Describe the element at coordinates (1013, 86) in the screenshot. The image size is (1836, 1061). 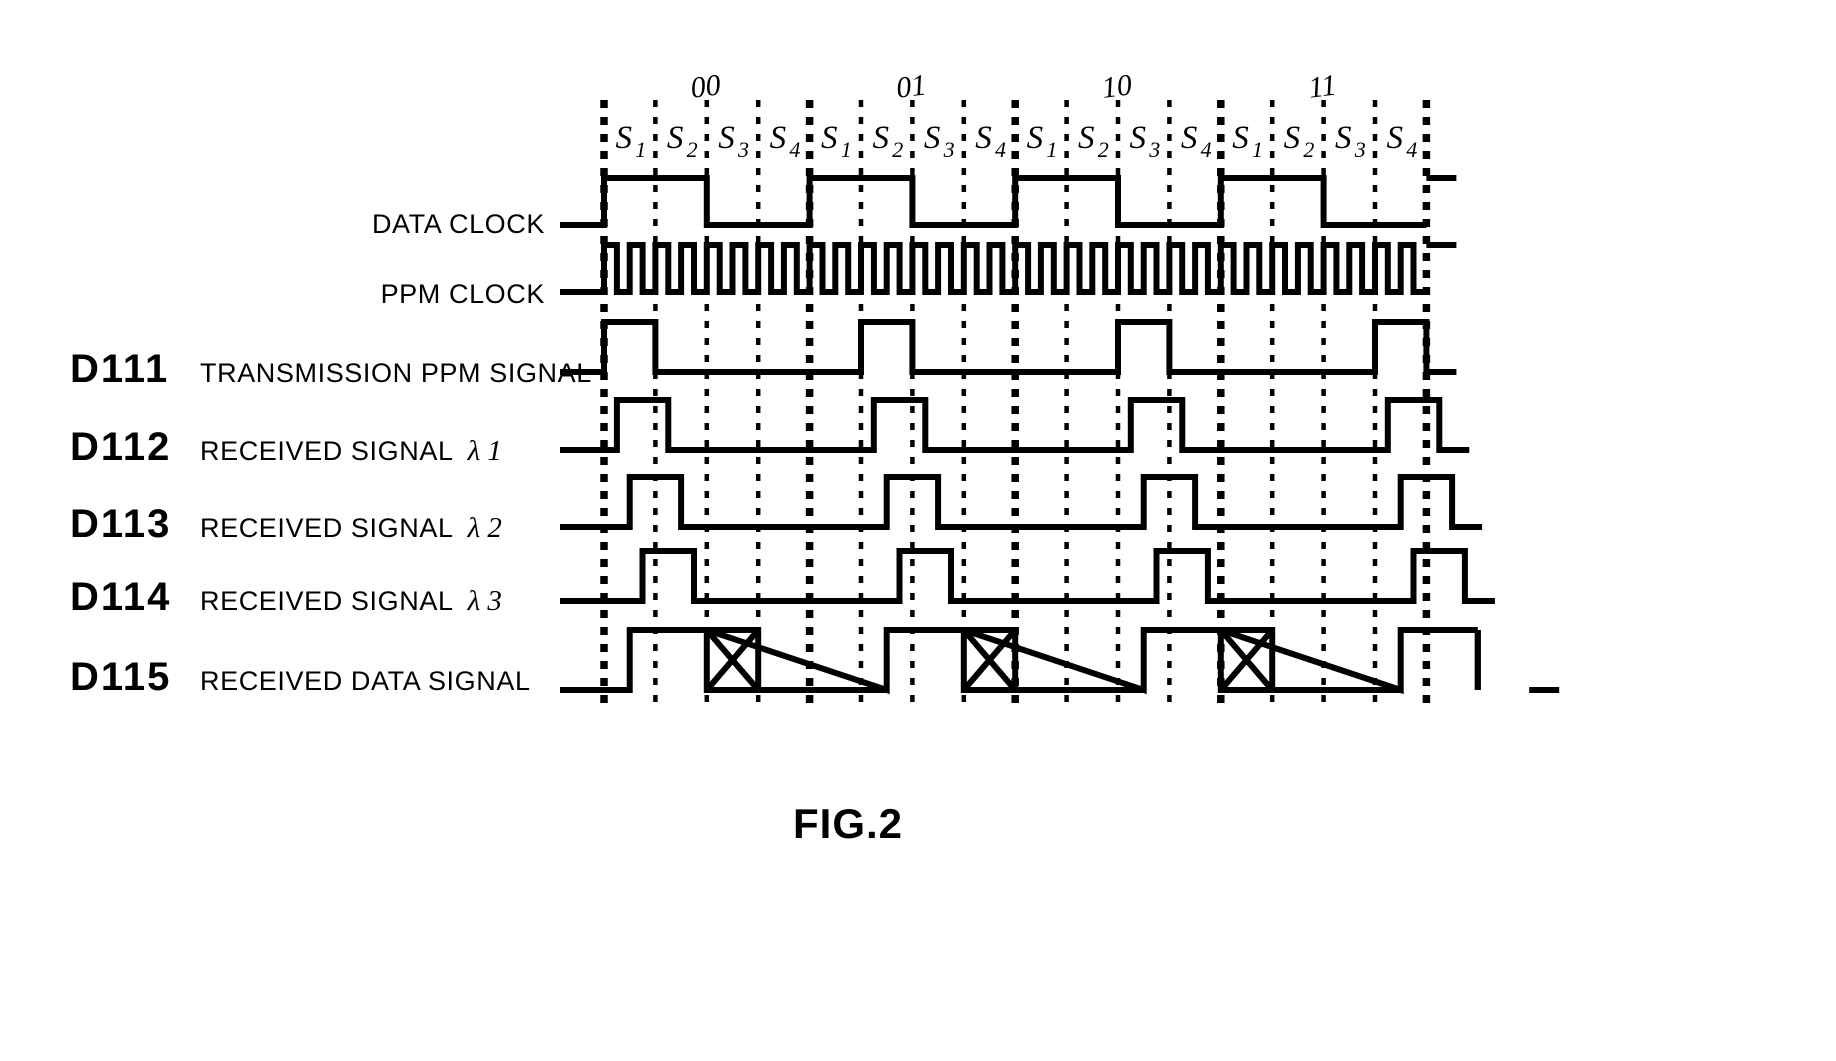
I see `symbol-labels: 00 01 10 11` at that location.